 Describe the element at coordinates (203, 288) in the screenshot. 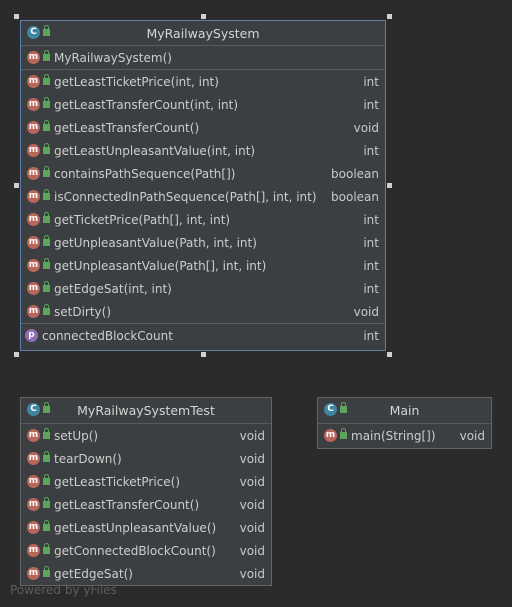

I see `method-row: m getEdgeSat(int, int) int` at that location.